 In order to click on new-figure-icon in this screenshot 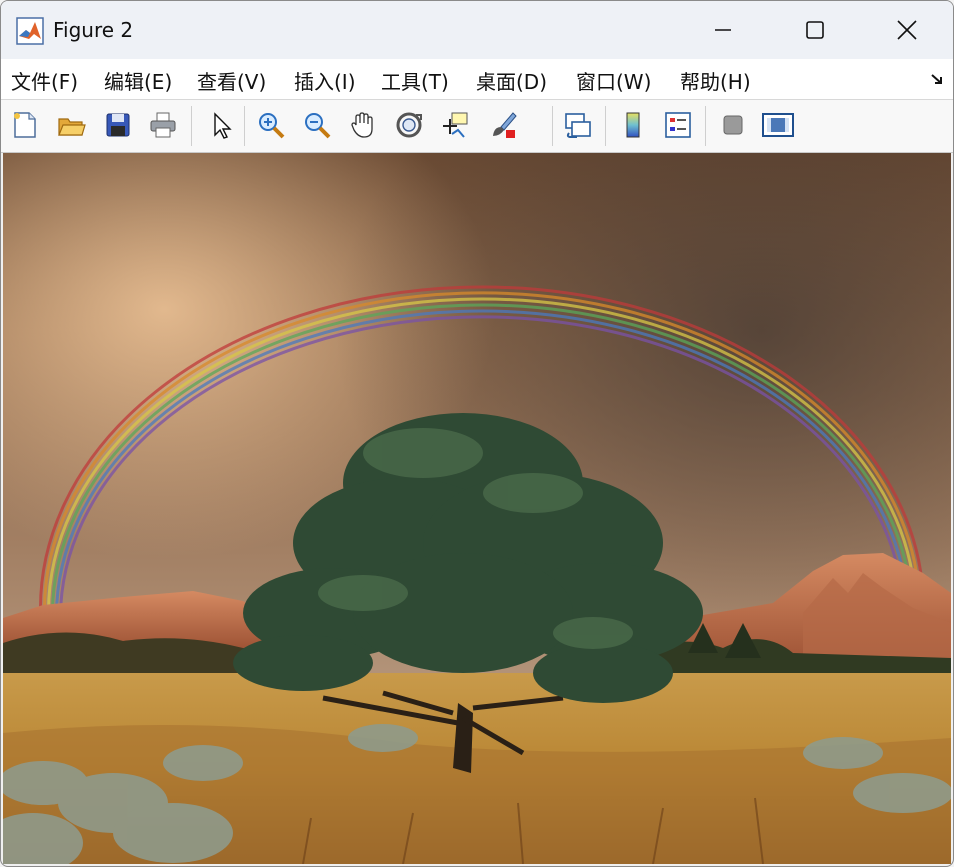, I will do `click(25, 125)`.